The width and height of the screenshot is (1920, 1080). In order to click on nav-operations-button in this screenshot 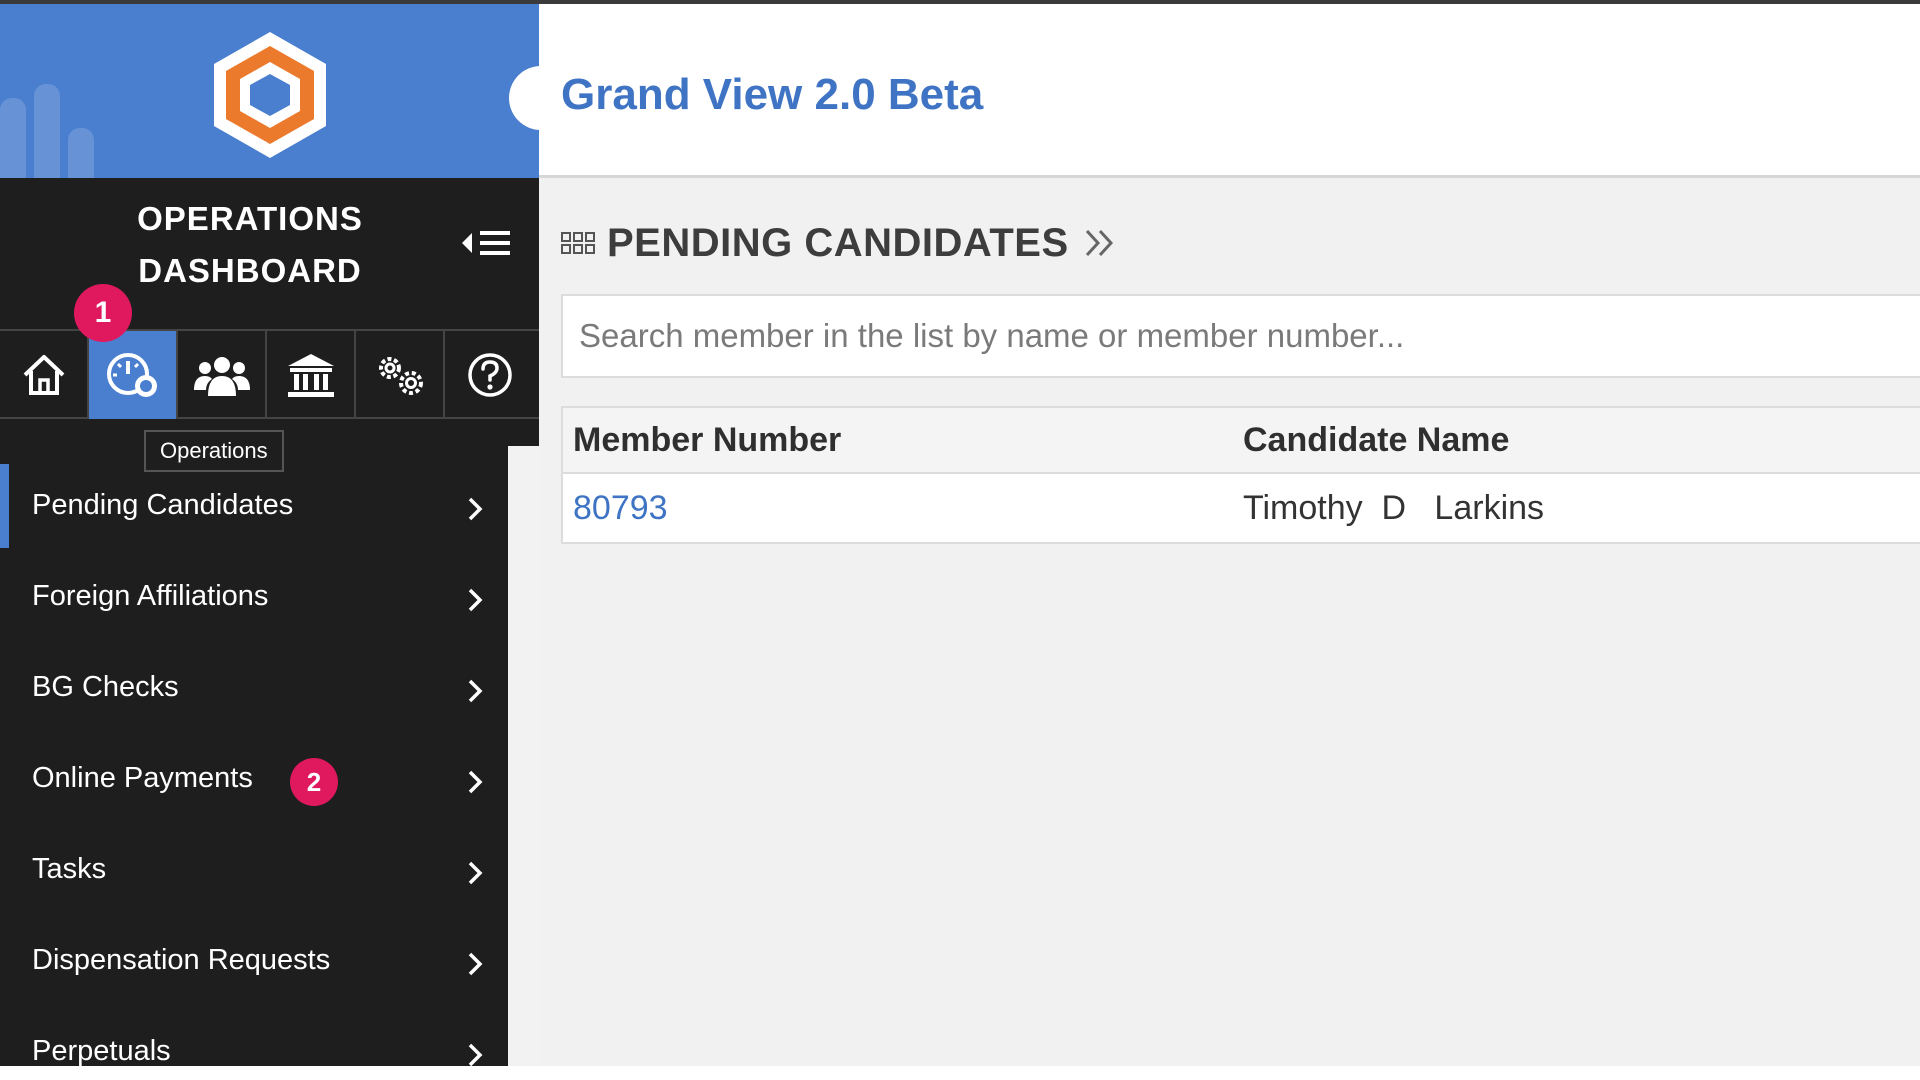, I will do `click(133, 375)`.